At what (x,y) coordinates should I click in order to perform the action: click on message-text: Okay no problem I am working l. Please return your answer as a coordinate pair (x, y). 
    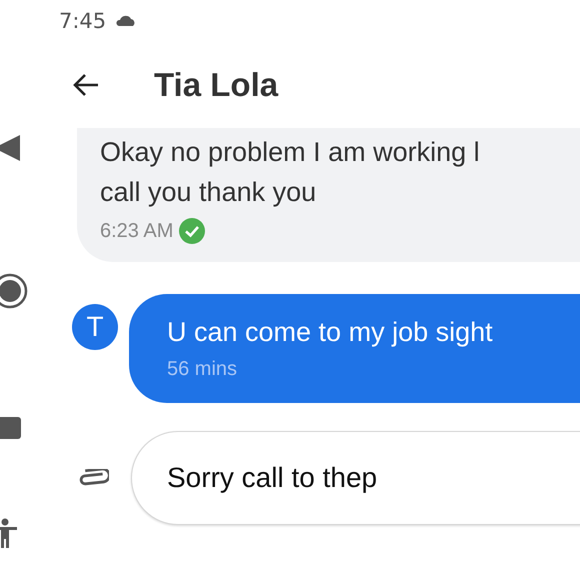
    Looking at the image, I should click on (290, 152).